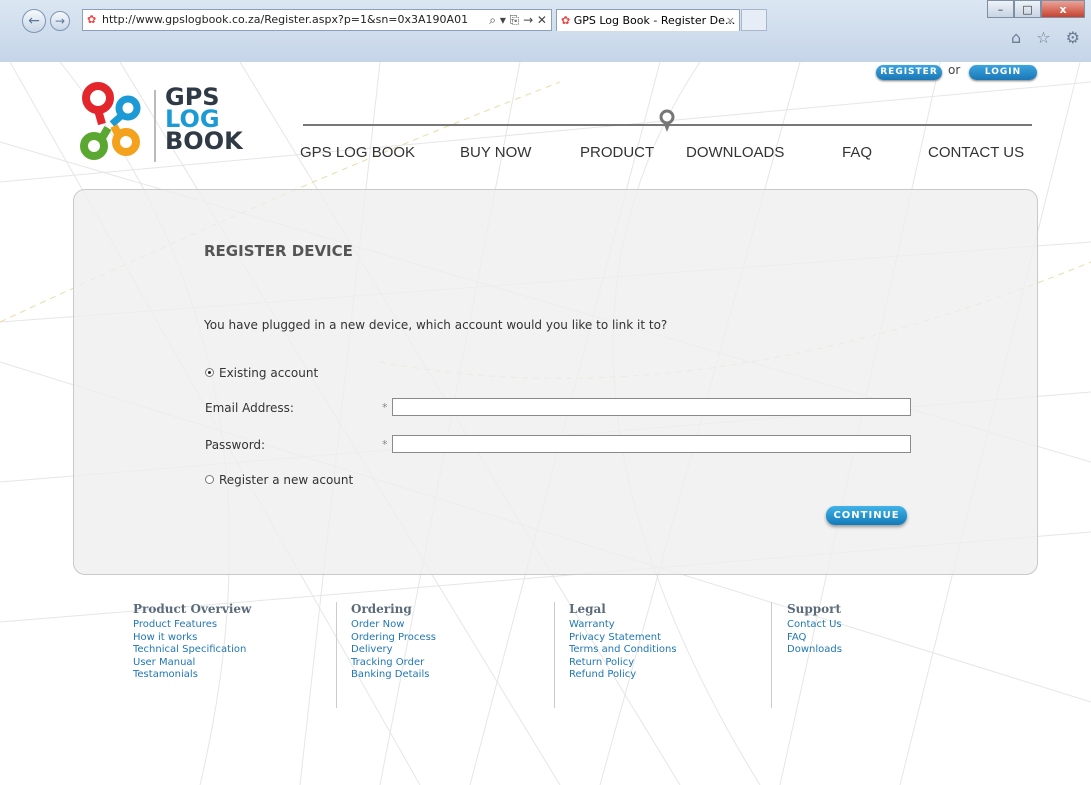 The image size is (1091, 785). Describe the element at coordinates (623, 675) in the screenshot. I see `footer-link: Refund Policy` at that location.